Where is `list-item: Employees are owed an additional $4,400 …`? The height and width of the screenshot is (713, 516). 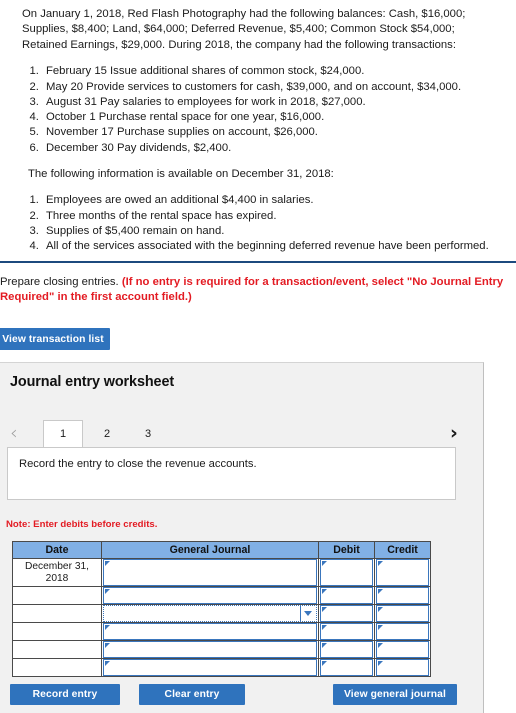 list-item: Employees are owed an additional $4,400 … is located at coordinates (272, 200).